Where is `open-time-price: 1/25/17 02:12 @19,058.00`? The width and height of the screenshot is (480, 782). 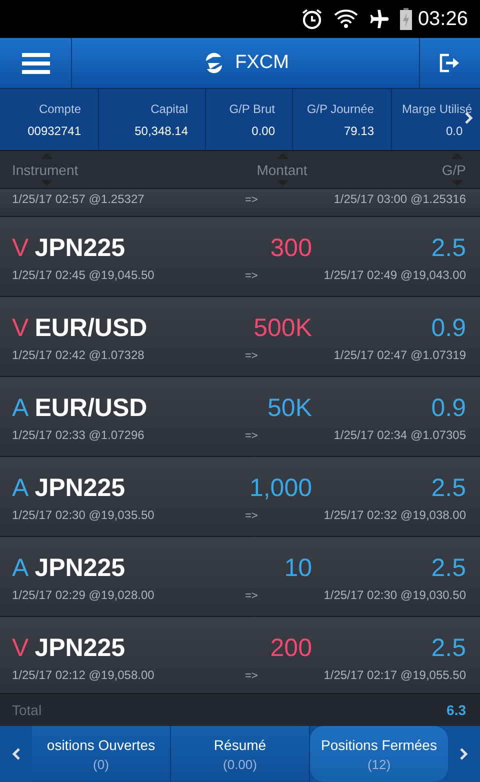 open-time-price: 1/25/17 02:12 @19,058.00 is located at coordinates (84, 675).